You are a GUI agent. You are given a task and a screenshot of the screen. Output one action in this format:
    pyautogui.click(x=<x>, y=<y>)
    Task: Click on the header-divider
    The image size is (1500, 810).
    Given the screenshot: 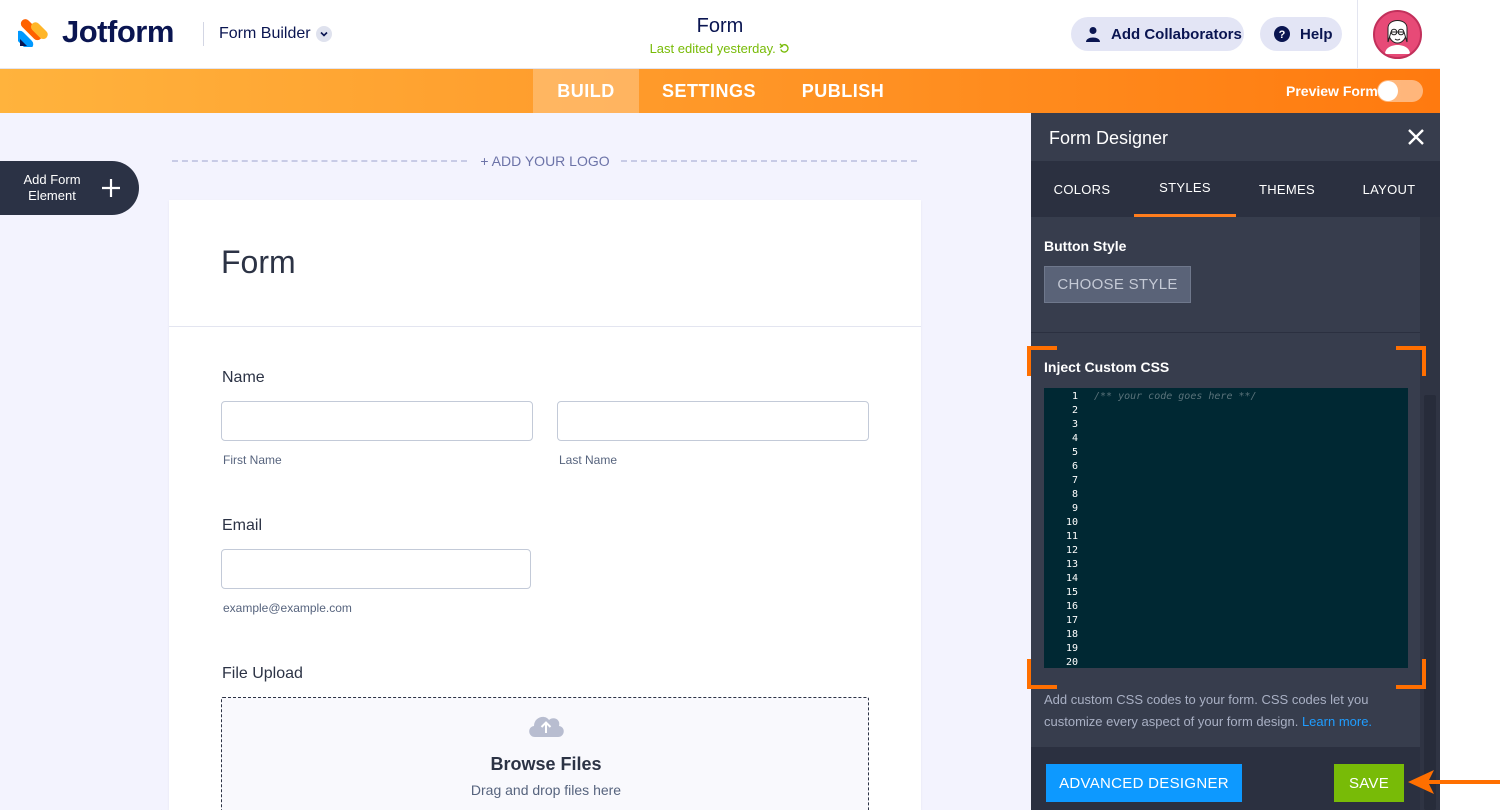 What is the action you would take?
    pyautogui.click(x=203, y=34)
    